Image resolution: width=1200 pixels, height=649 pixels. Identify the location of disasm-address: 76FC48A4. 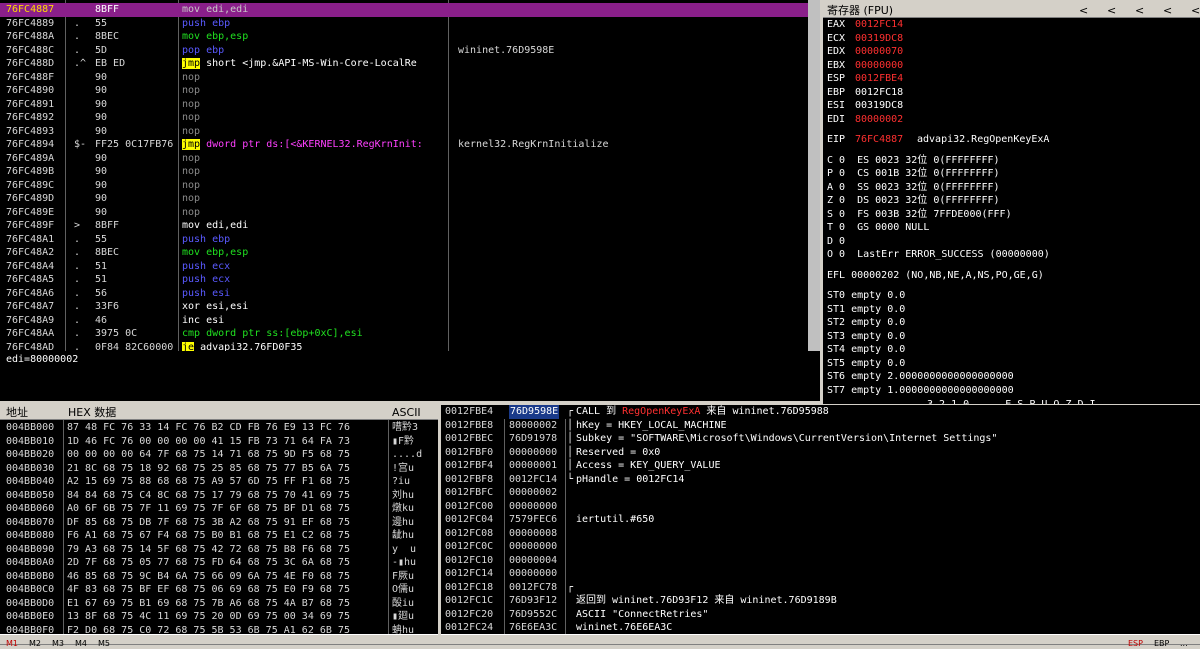
(30, 266).